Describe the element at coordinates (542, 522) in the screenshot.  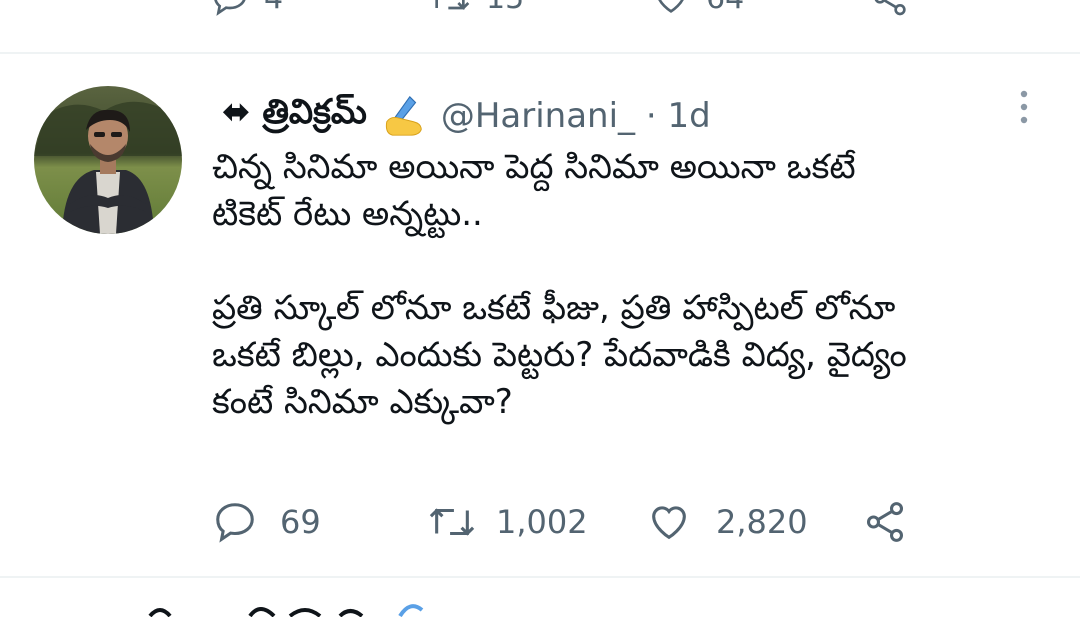
I see `retweet-count: 1,002` at that location.